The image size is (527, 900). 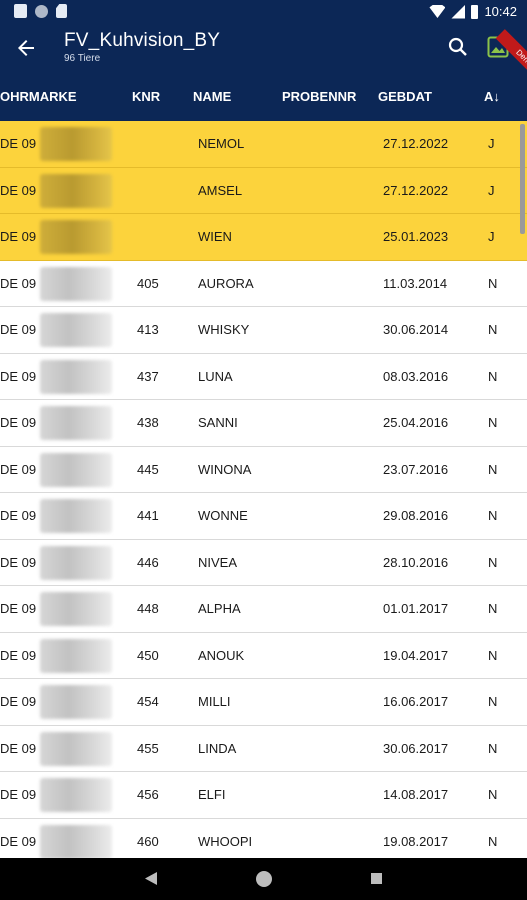 I want to click on status-icons-left, so click(x=40, y=11).